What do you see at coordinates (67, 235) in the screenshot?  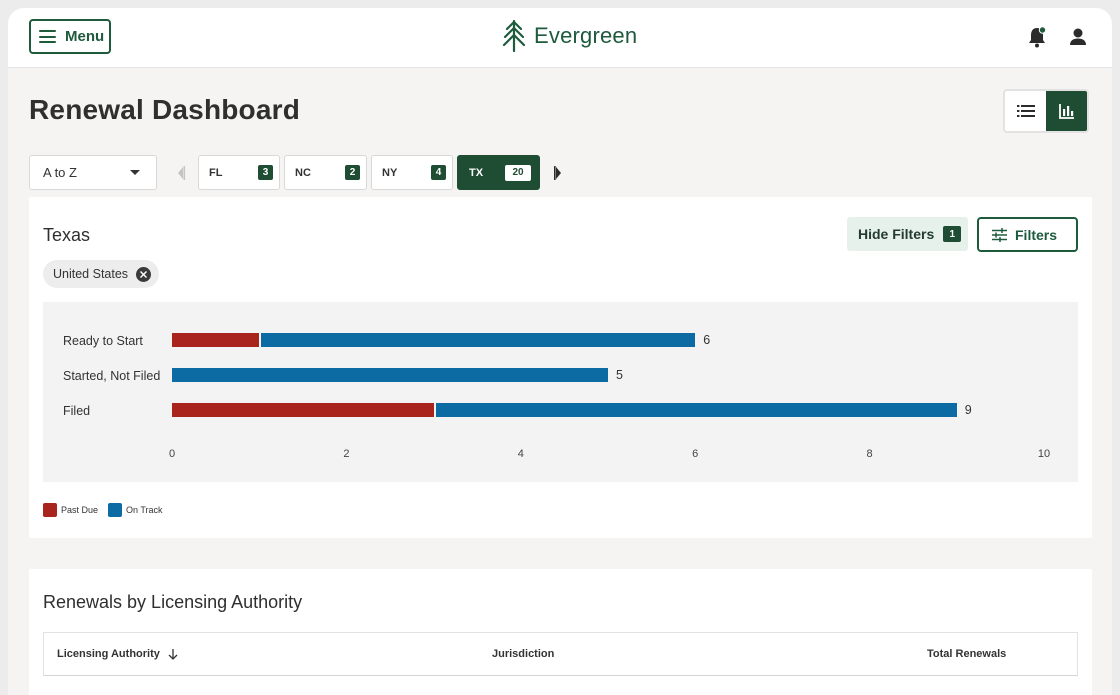 I see `card-title: Texas` at bounding box center [67, 235].